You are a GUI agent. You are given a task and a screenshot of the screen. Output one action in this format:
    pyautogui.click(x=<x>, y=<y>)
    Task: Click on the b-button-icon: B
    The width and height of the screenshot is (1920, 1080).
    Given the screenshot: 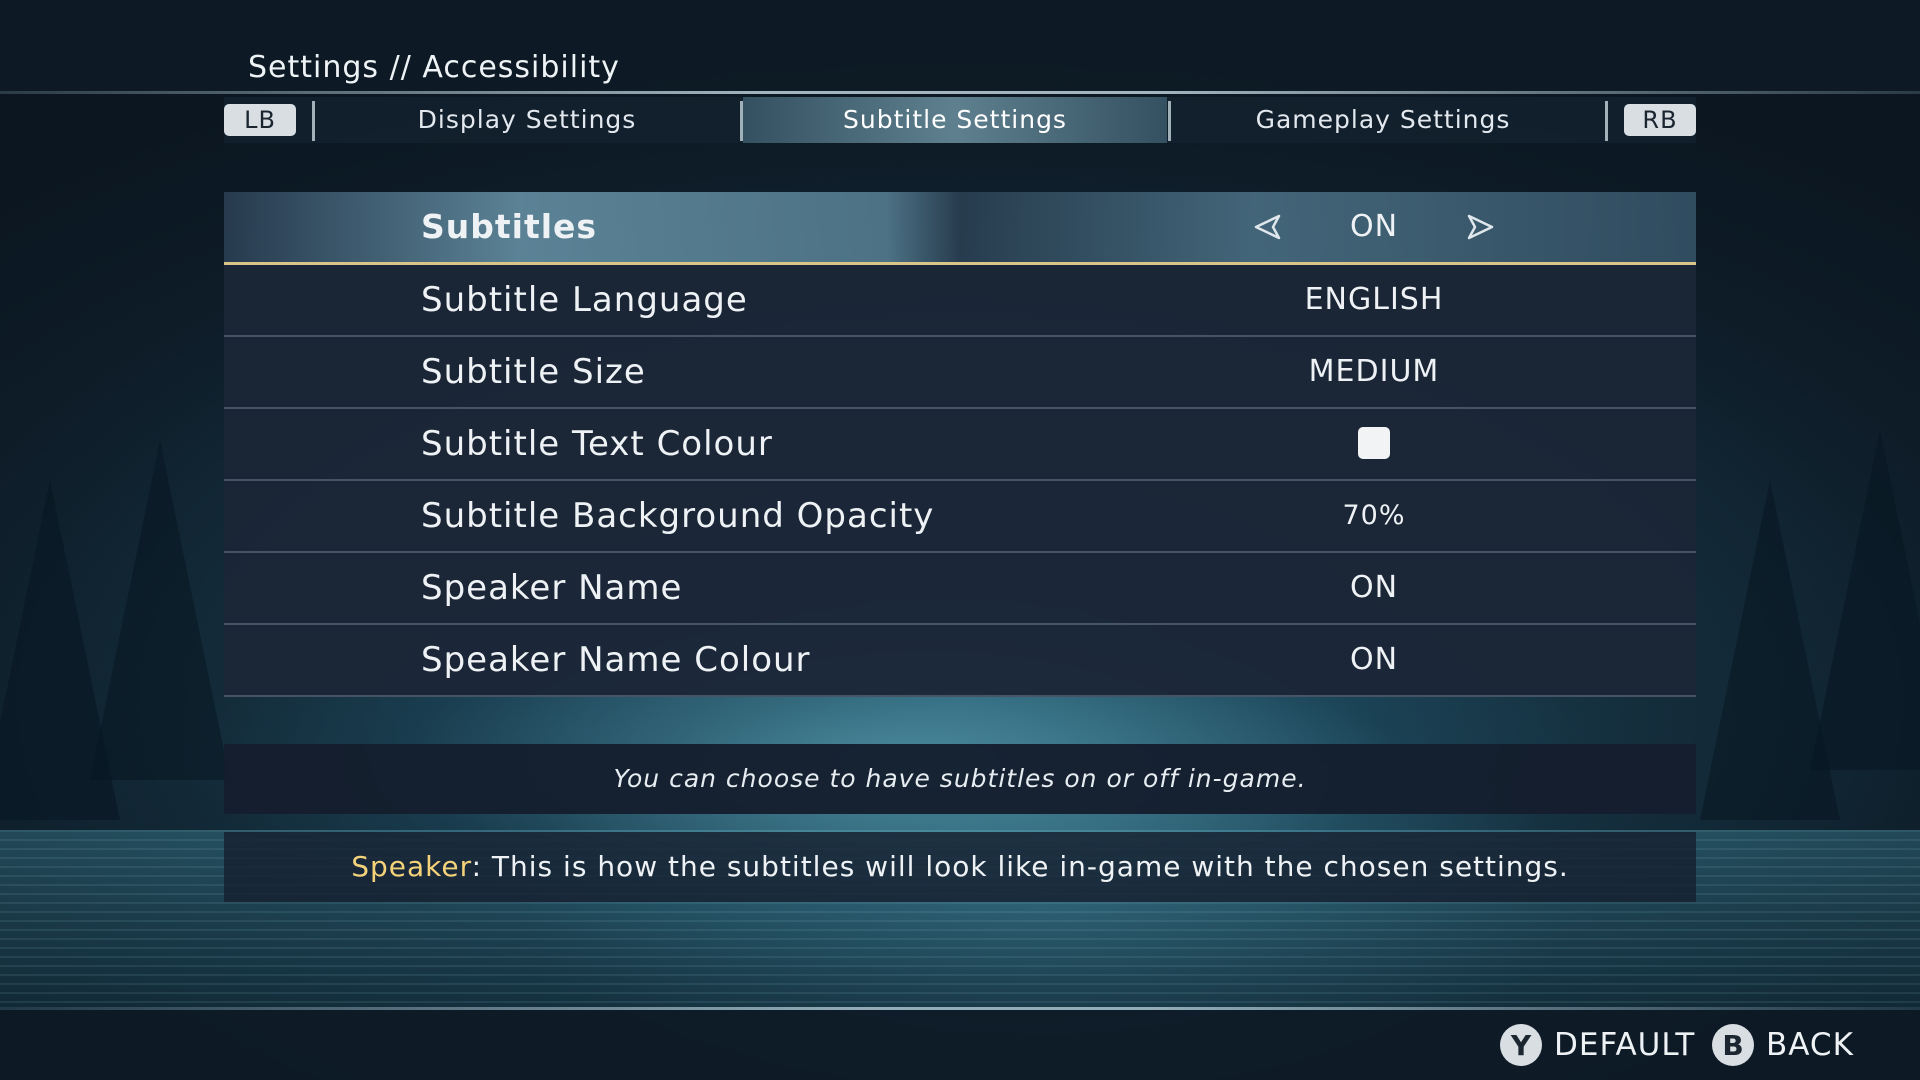 What is the action you would take?
    pyautogui.click(x=1733, y=1045)
    